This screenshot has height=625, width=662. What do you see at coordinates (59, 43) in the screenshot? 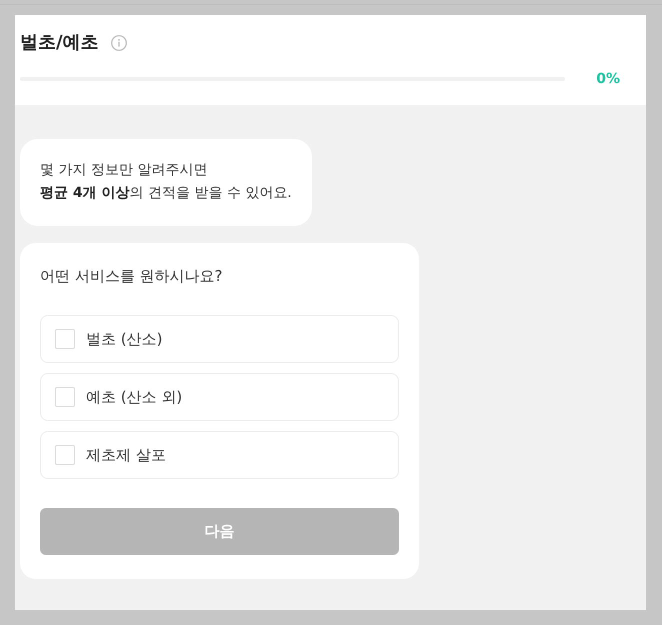
I see `page-title: 벌초/예초` at bounding box center [59, 43].